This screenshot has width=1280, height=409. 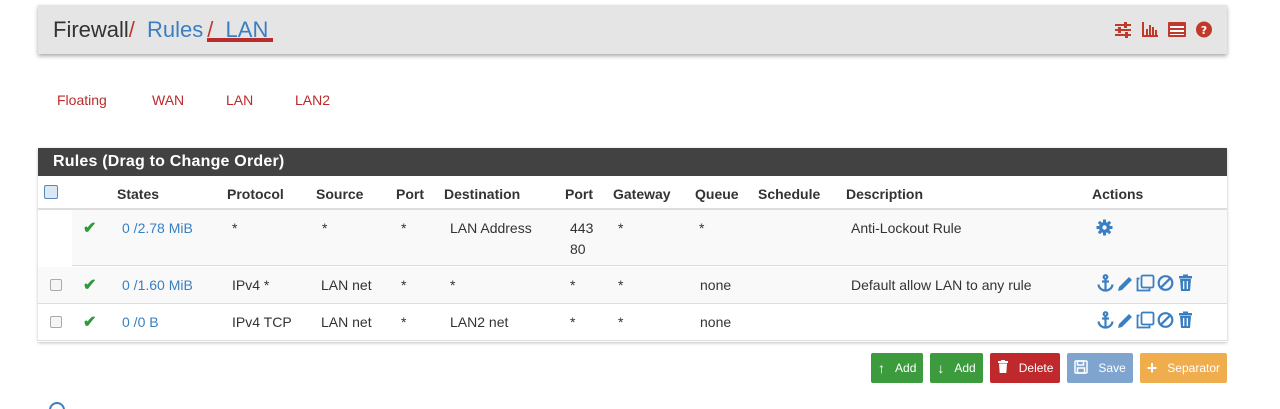 I want to click on help-icon: ?, so click(x=1204, y=29).